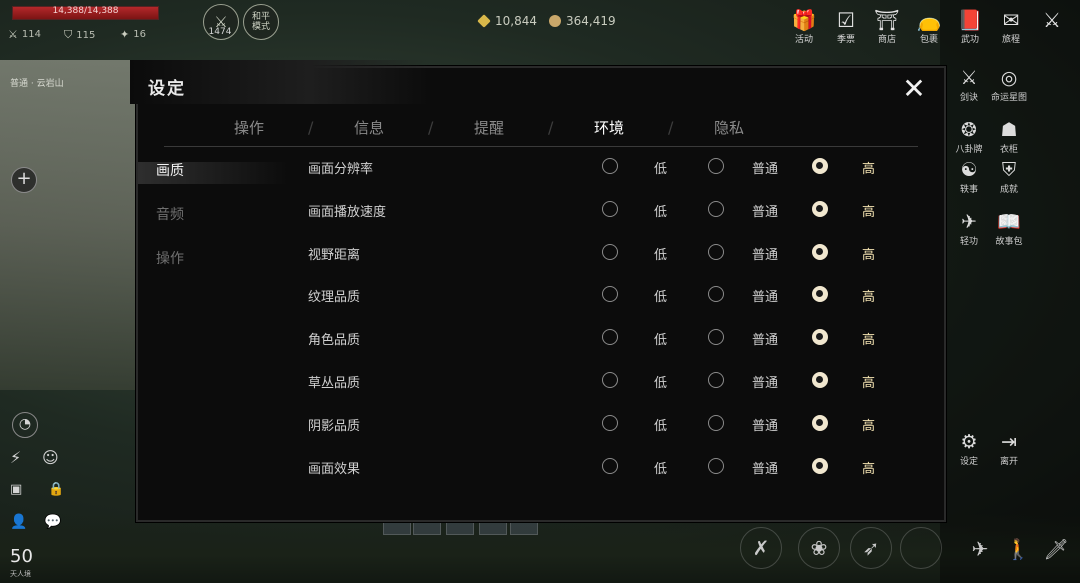 The height and width of the screenshot is (583, 1080). I want to click on stat-item: ⛉ 115, so click(79, 35).